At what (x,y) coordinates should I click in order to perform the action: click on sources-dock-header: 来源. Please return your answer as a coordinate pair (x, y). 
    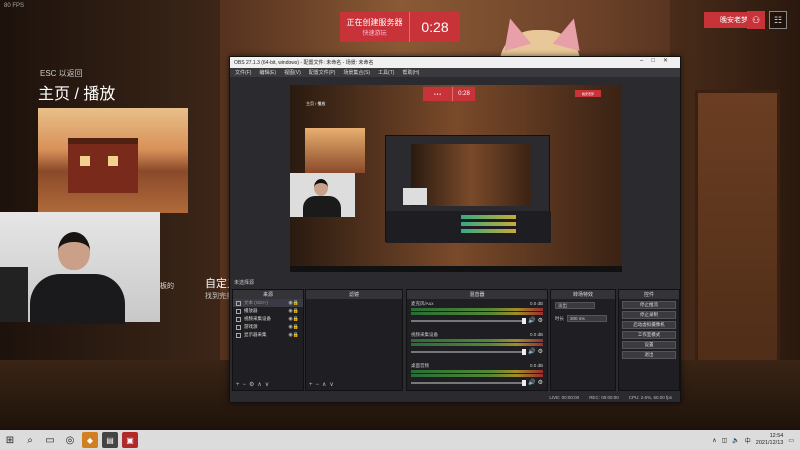
    Looking at the image, I should click on (268, 294).